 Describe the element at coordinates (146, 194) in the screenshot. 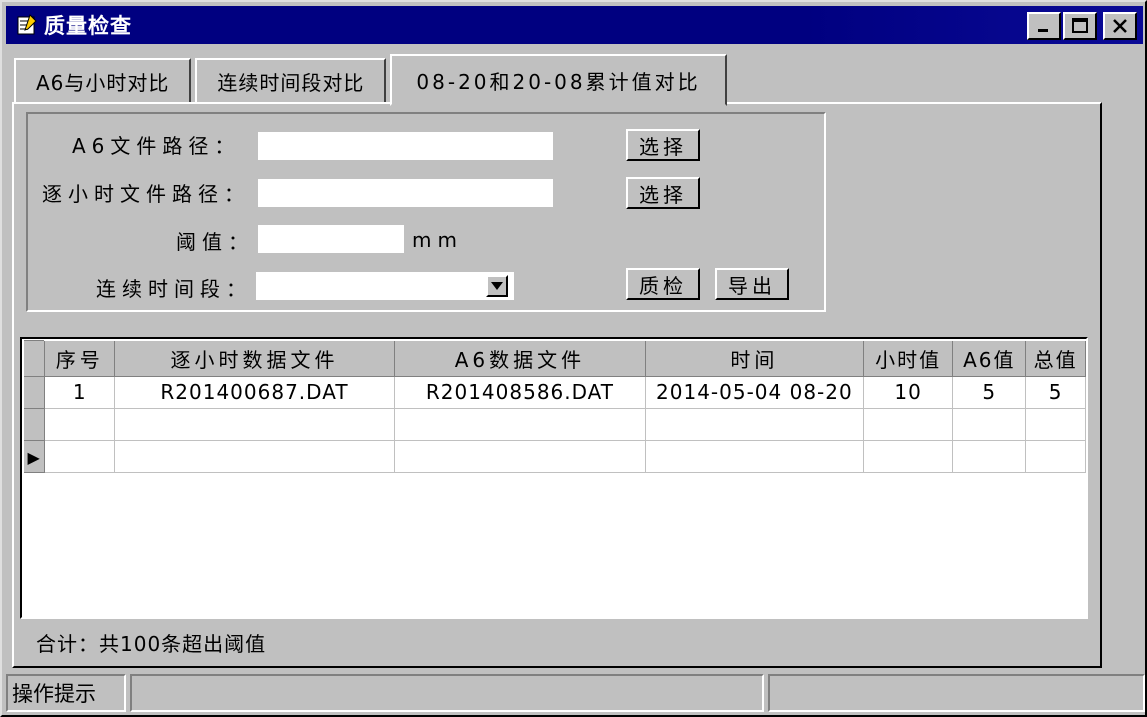

I see `hourly-path-label: 逐小时文件路径：` at that location.